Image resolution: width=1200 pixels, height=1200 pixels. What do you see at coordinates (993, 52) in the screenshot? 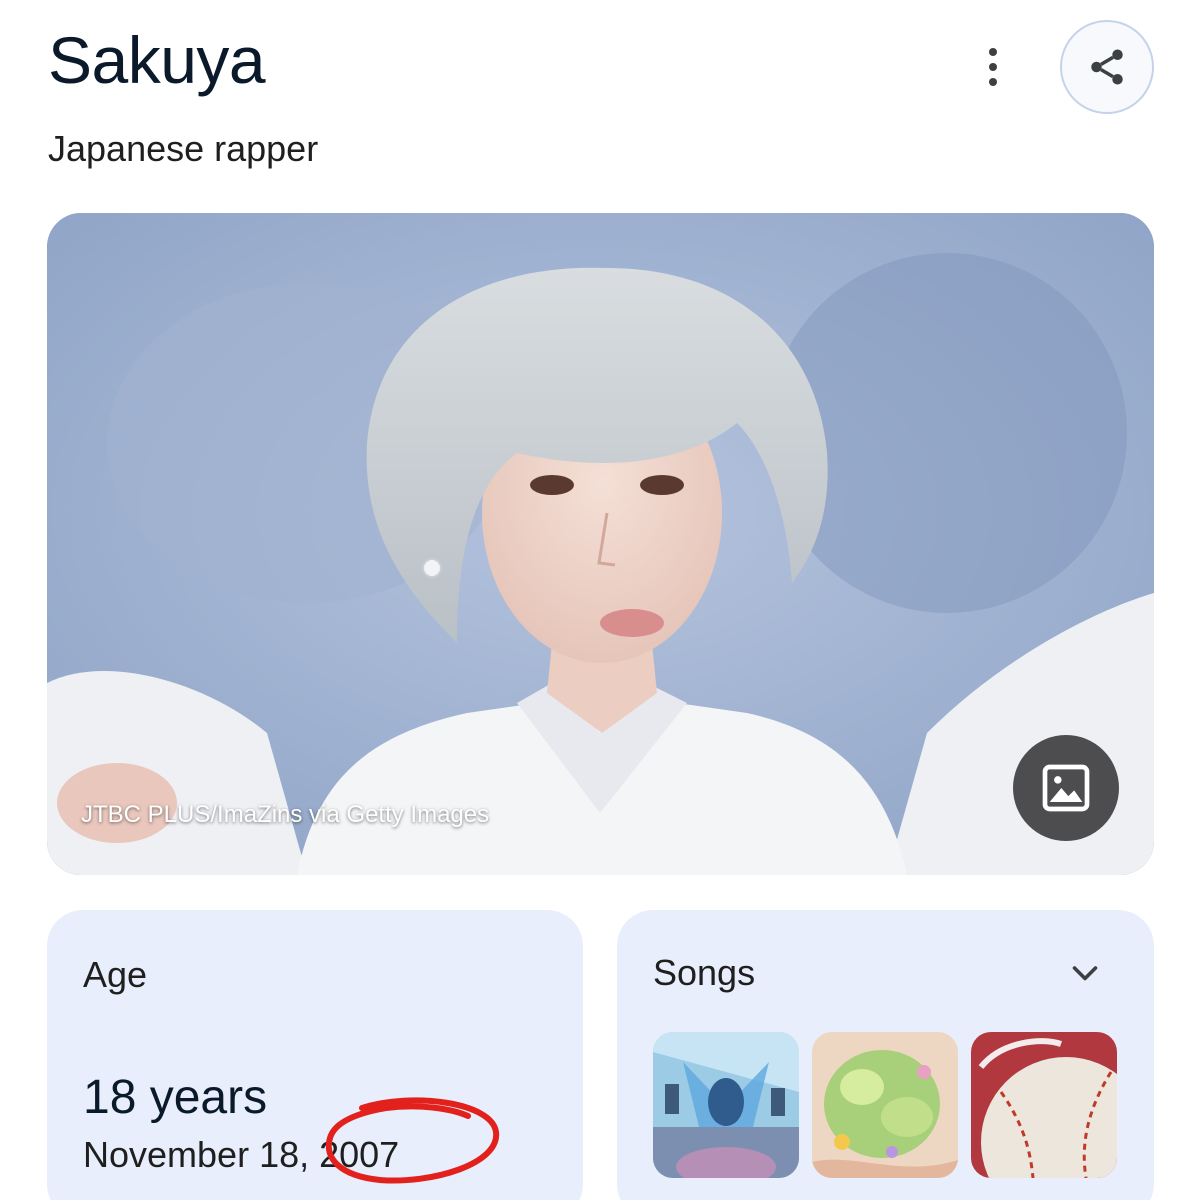
I see `more-vert-icon` at bounding box center [993, 52].